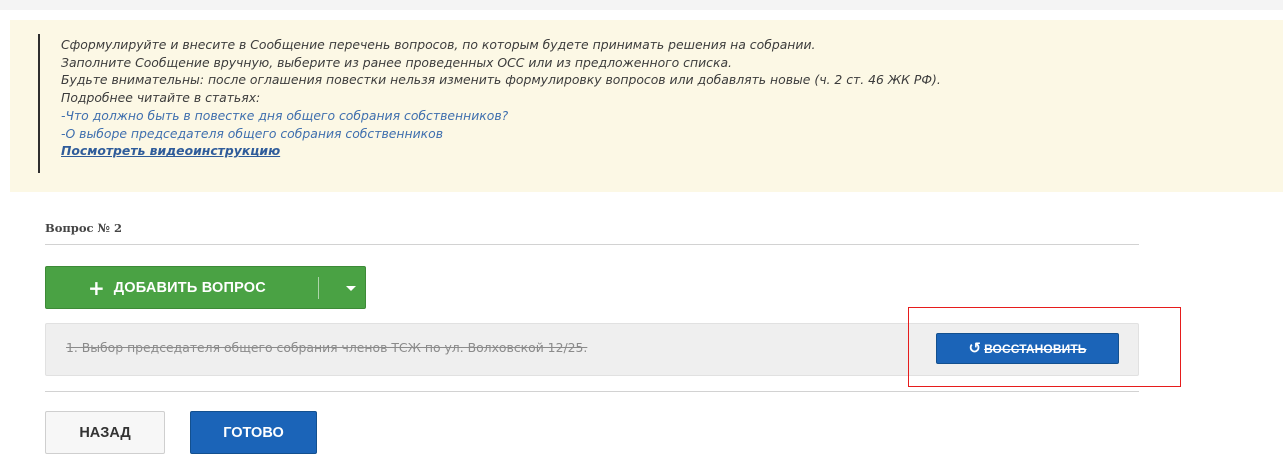 This screenshot has width=1283, height=472. Describe the element at coordinates (105, 432) in the screenshot. I see `back-button: НАЗАД` at that location.